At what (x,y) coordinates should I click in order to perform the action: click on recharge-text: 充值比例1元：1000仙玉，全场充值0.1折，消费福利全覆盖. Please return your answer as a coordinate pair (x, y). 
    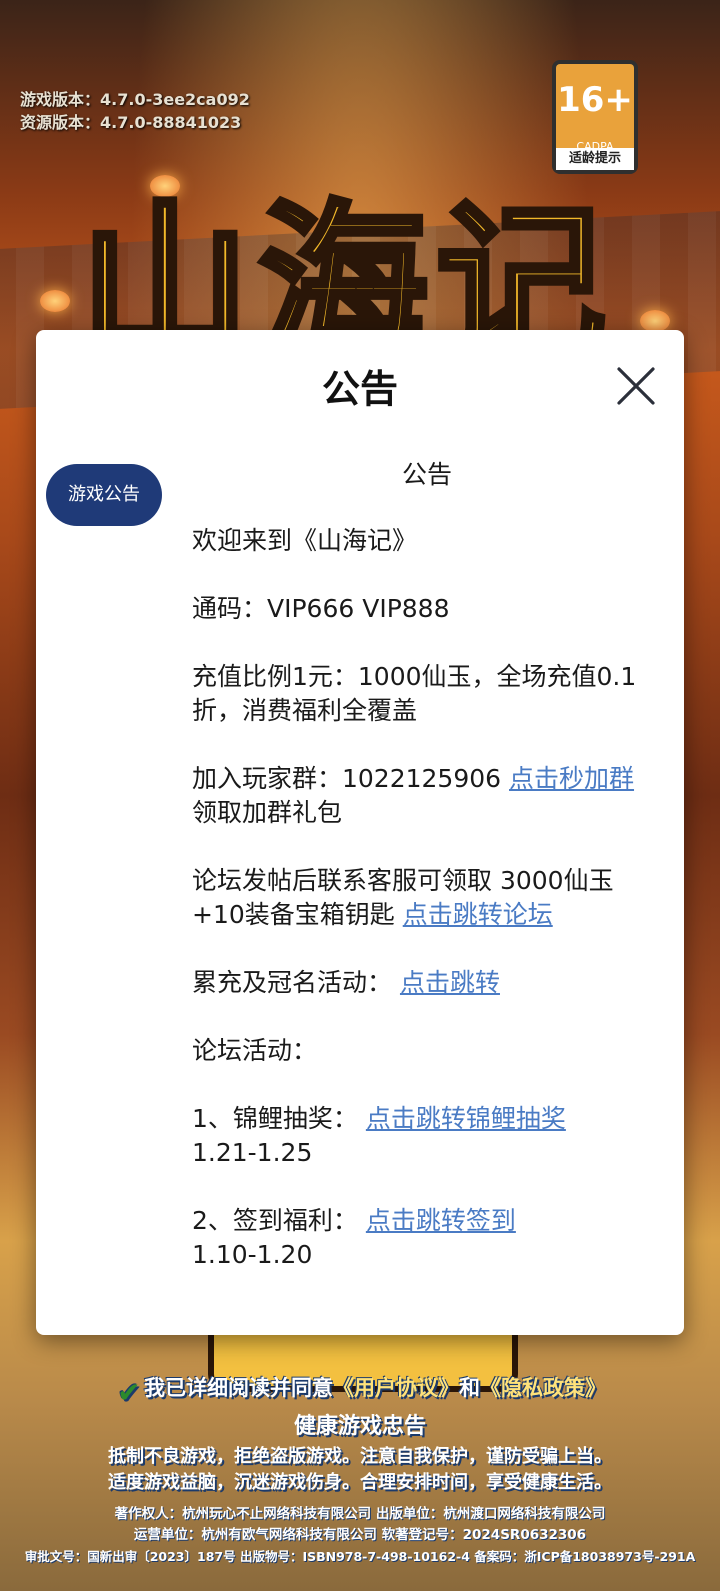
    Looking at the image, I should click on (414, 693).